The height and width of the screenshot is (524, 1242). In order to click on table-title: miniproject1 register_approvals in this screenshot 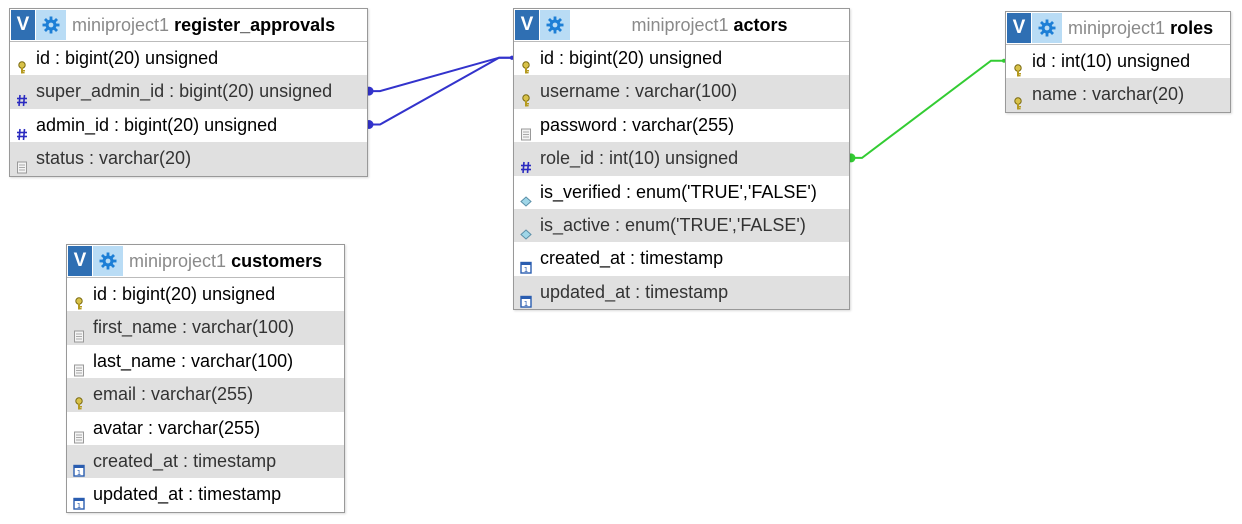, I will do `click(216, 25)`.